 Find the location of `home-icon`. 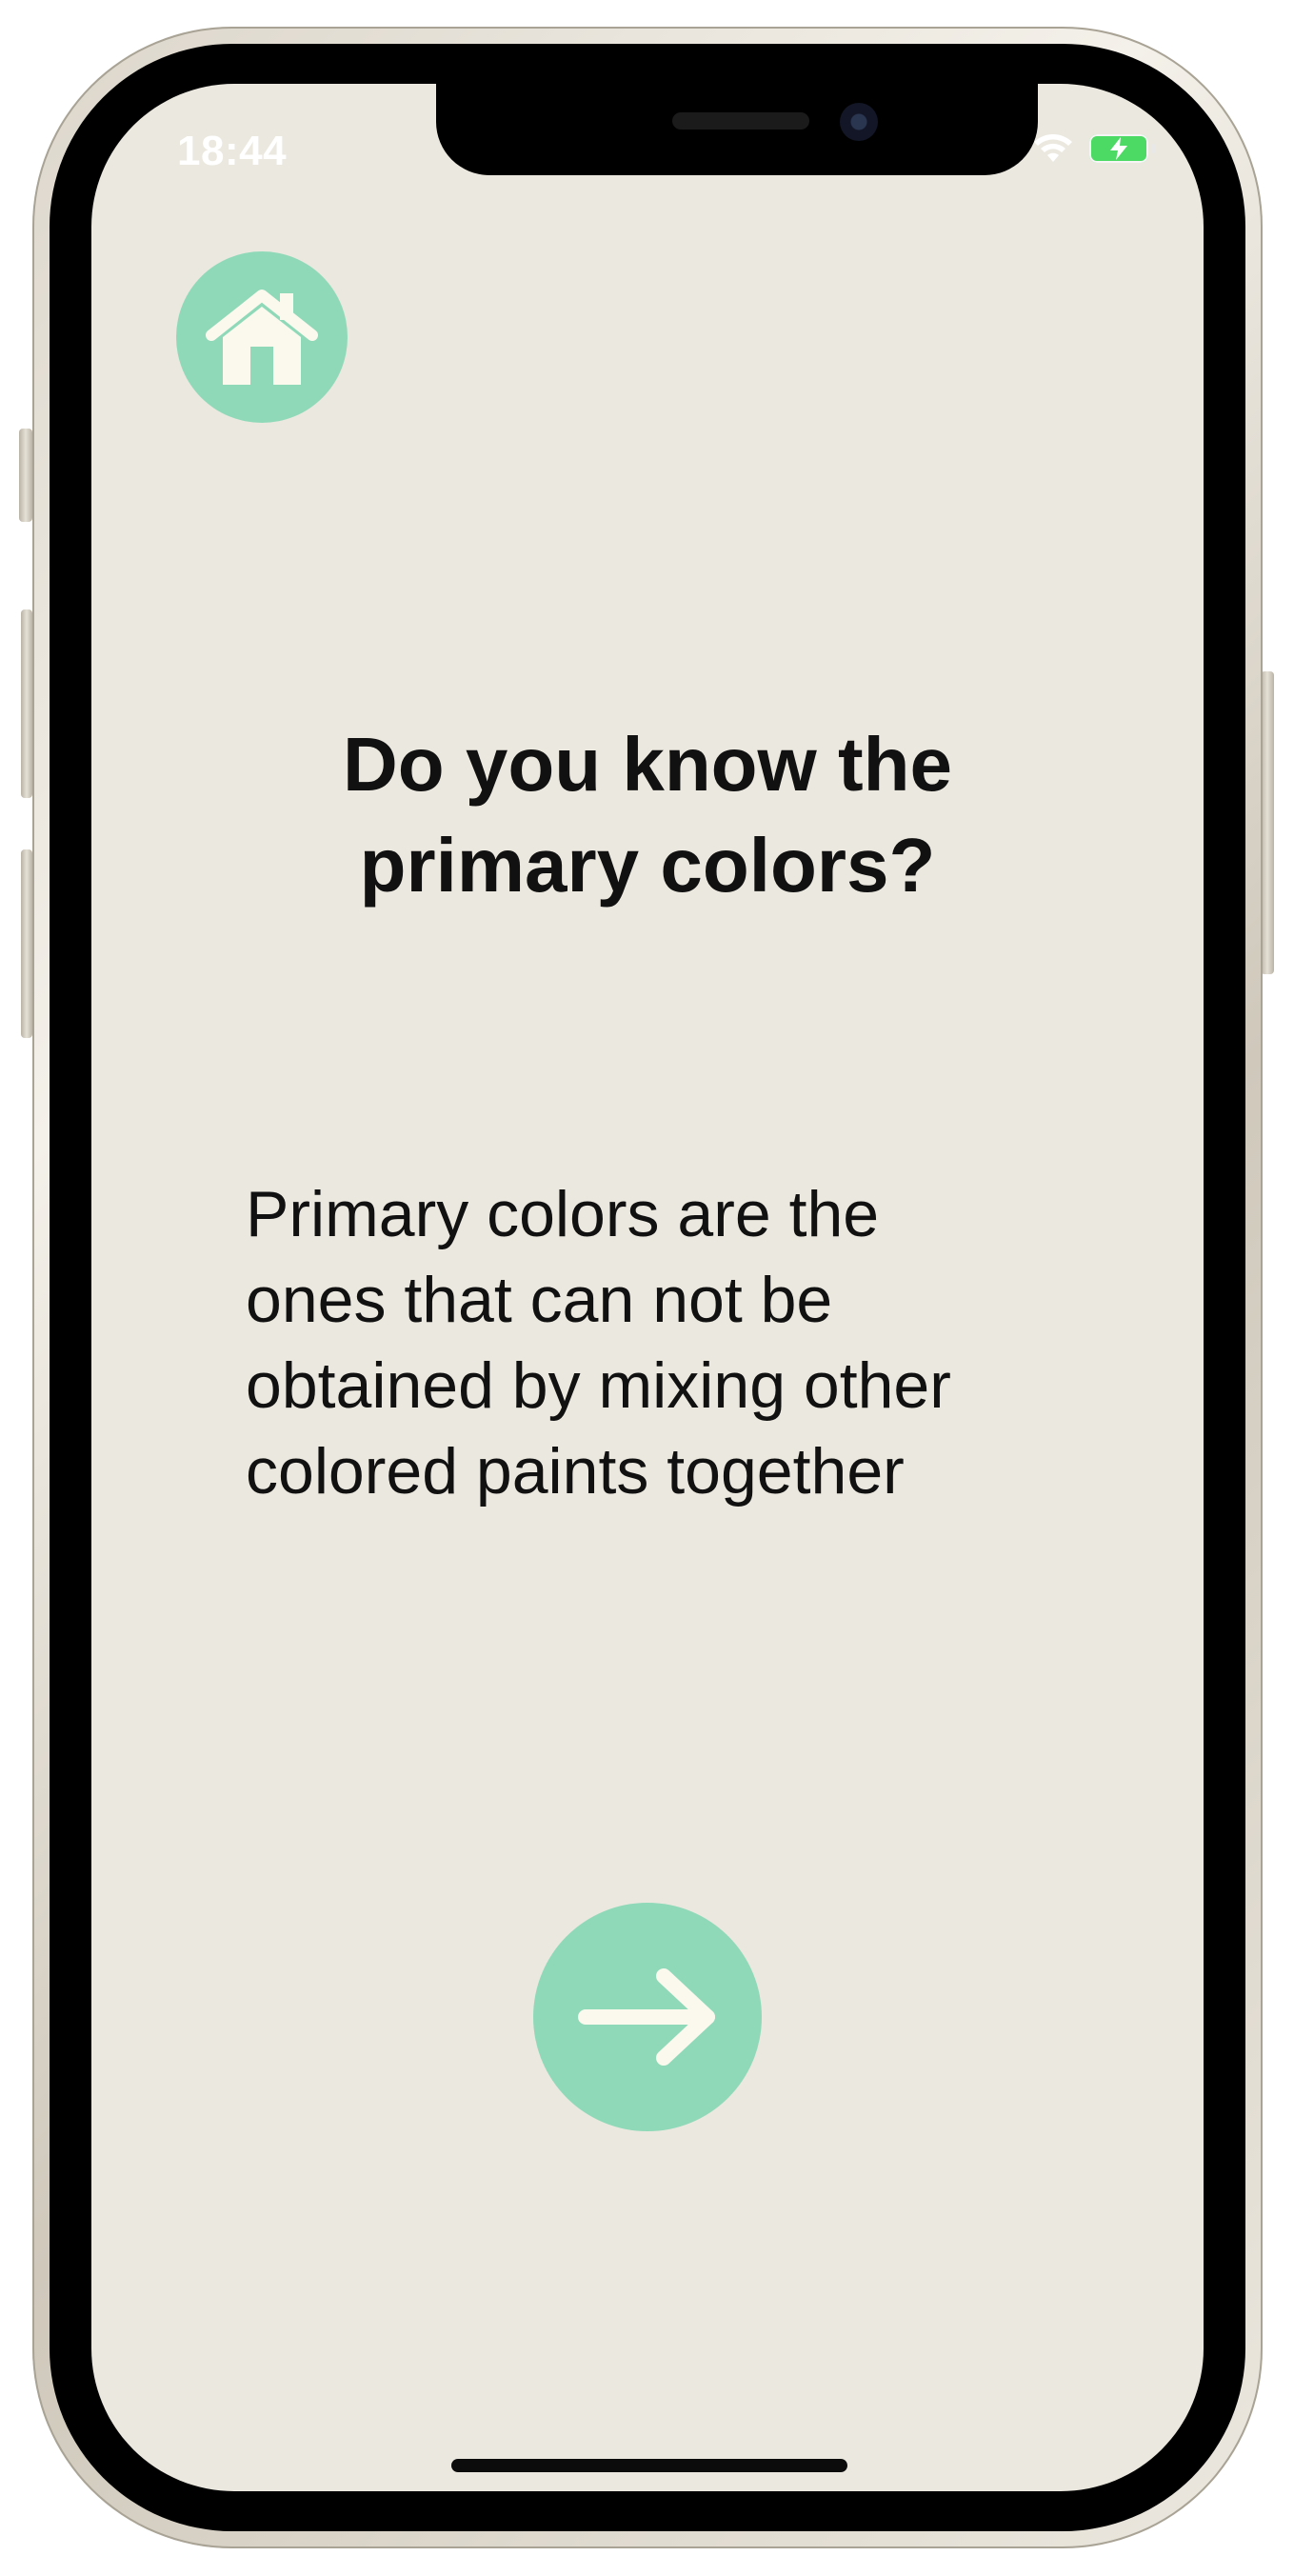

home-icon is located at coordinates (262, 338).